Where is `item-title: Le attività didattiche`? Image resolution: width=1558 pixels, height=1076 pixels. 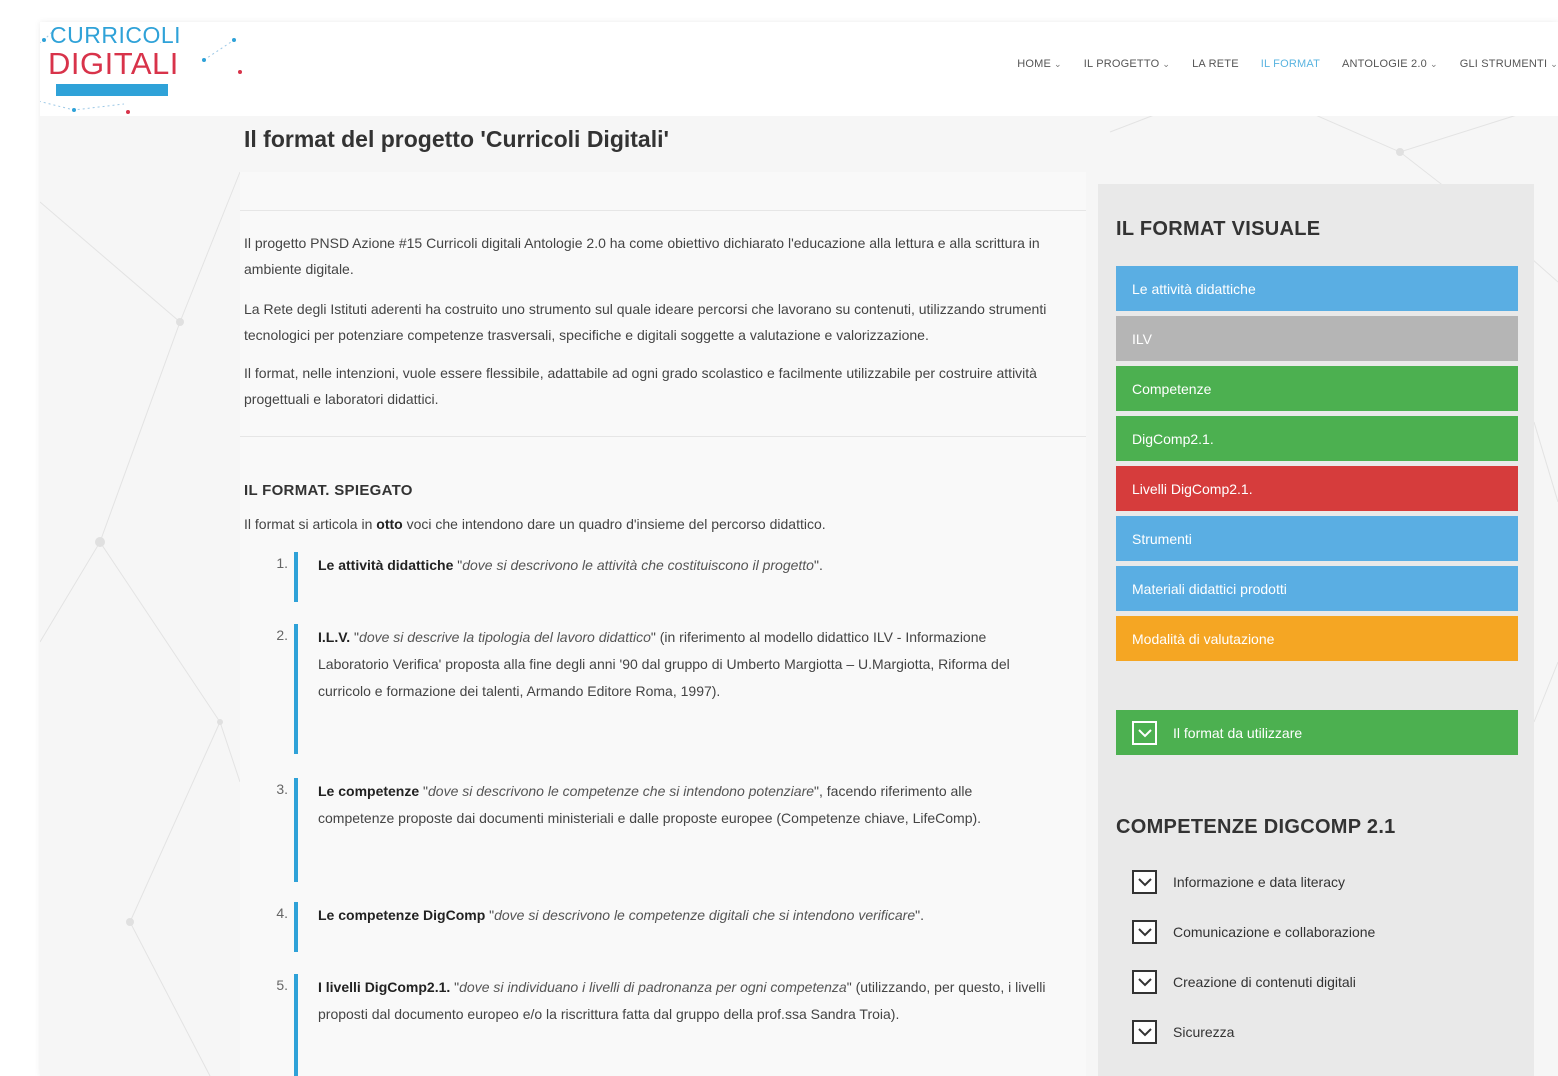
item-title: Le attività didattiche is located at coordinates (386, 565).